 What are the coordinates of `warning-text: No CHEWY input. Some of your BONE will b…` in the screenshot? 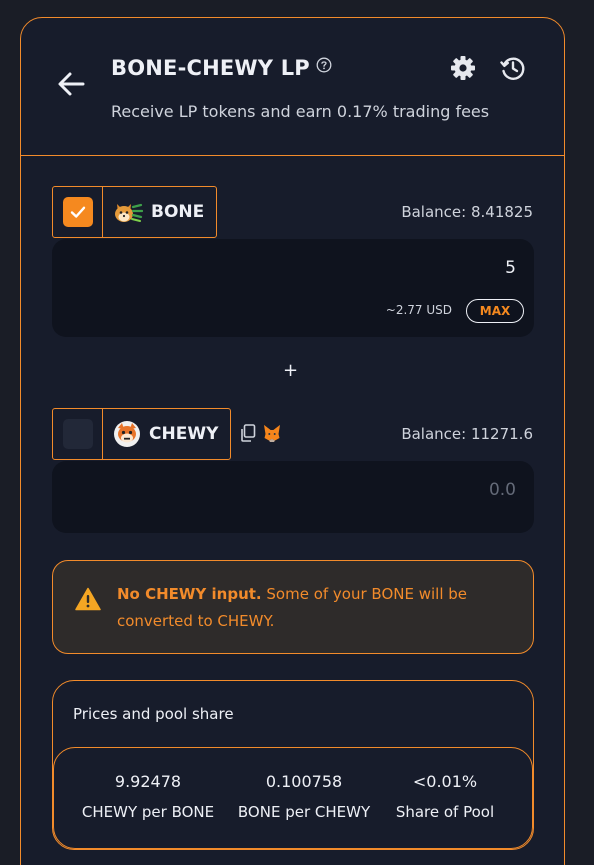 It's located at (317, 608).